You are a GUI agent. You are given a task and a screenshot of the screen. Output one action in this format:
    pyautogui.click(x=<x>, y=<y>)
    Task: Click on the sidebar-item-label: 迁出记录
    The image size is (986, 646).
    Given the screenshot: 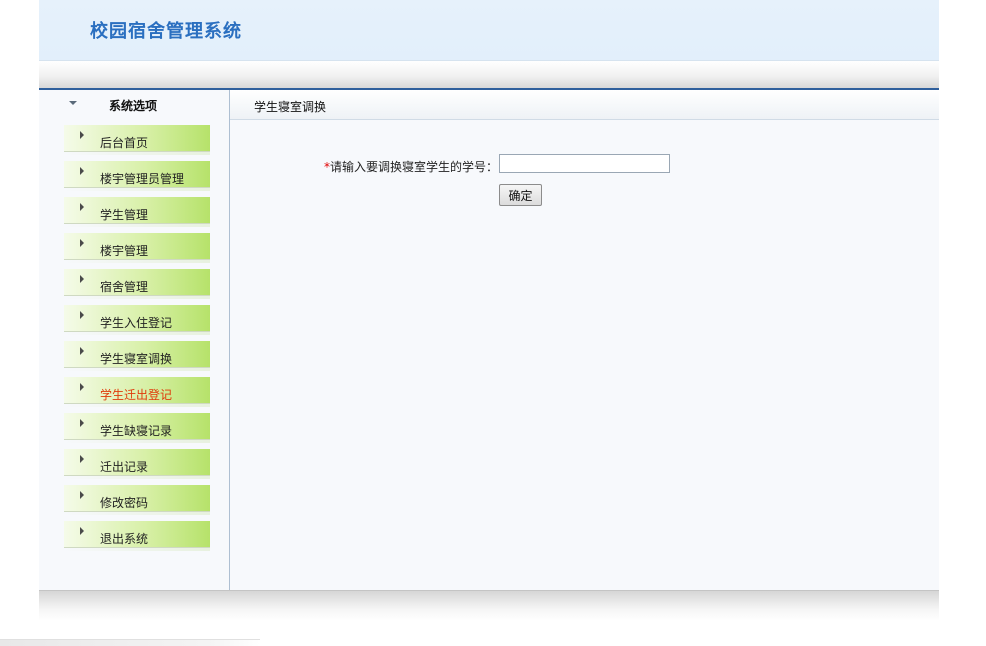 What is the action you would take?
    pyautogui.click(x=124, y=467)
    